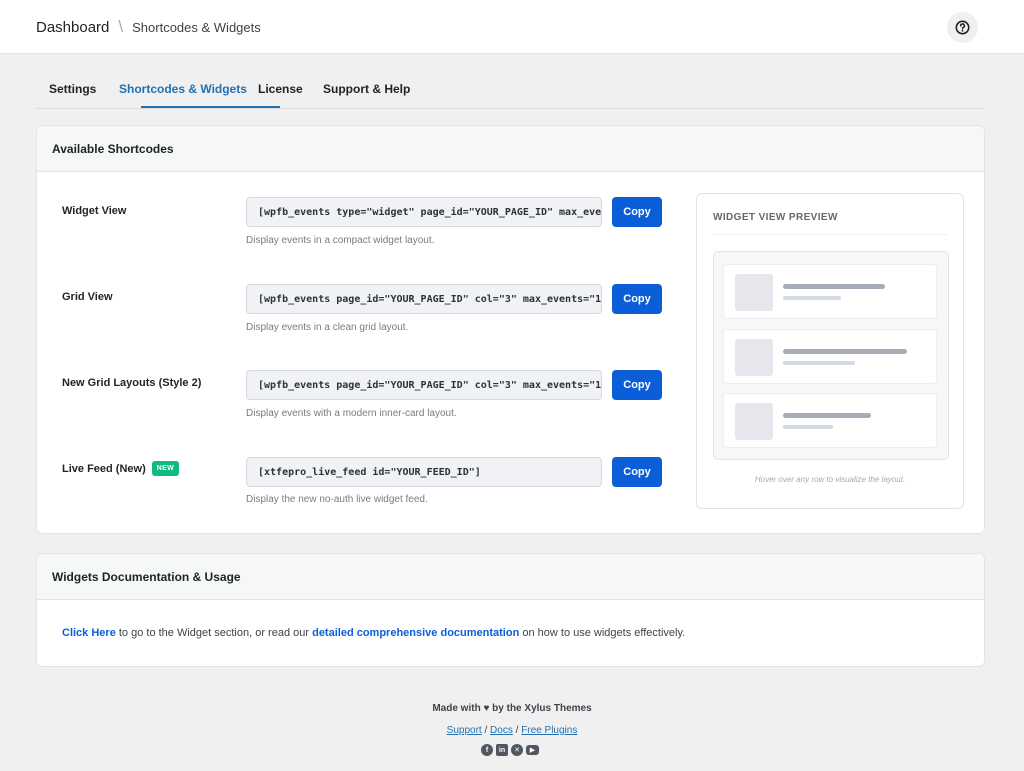 This screenshot has height=771, width=1024. What do you see at coordinates (510, 577) in the screenshot?
I see `documentation-card-title: Widgets Documentation & Usage` at bounding box center [510, 577].